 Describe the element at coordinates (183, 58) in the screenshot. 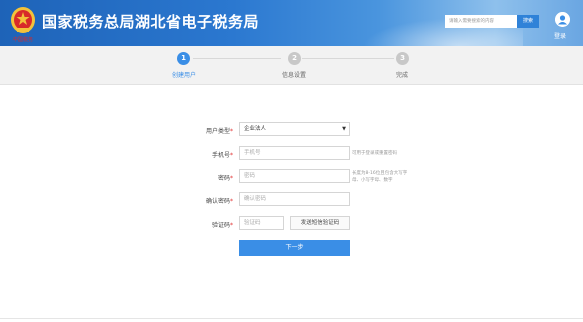

I see `step-1-circle: 1` at that location.